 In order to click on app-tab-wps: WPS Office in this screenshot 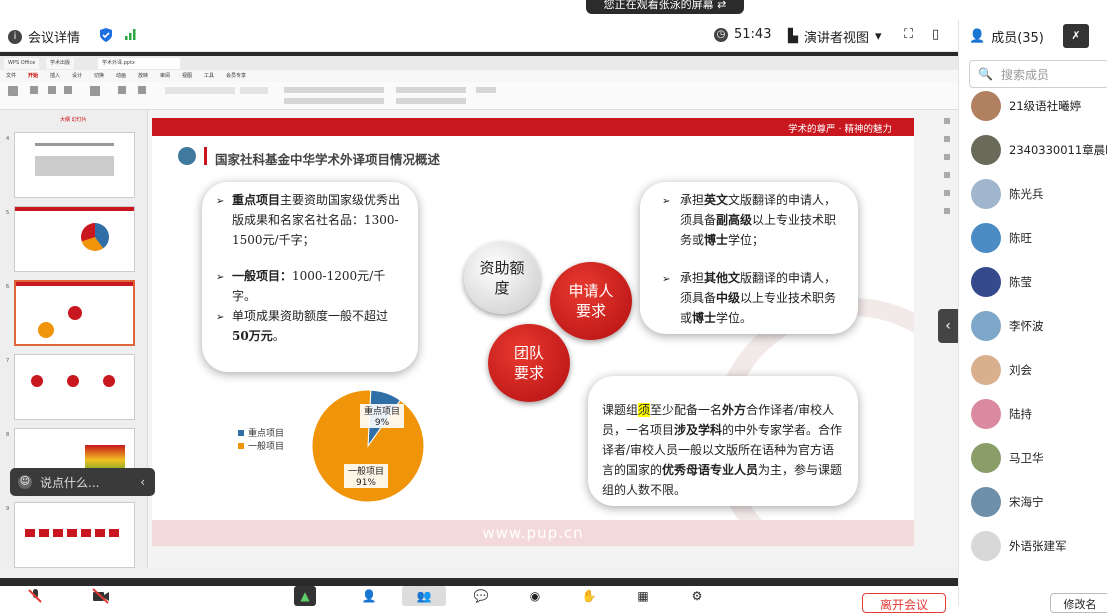, I will do `click(22, 63)`.